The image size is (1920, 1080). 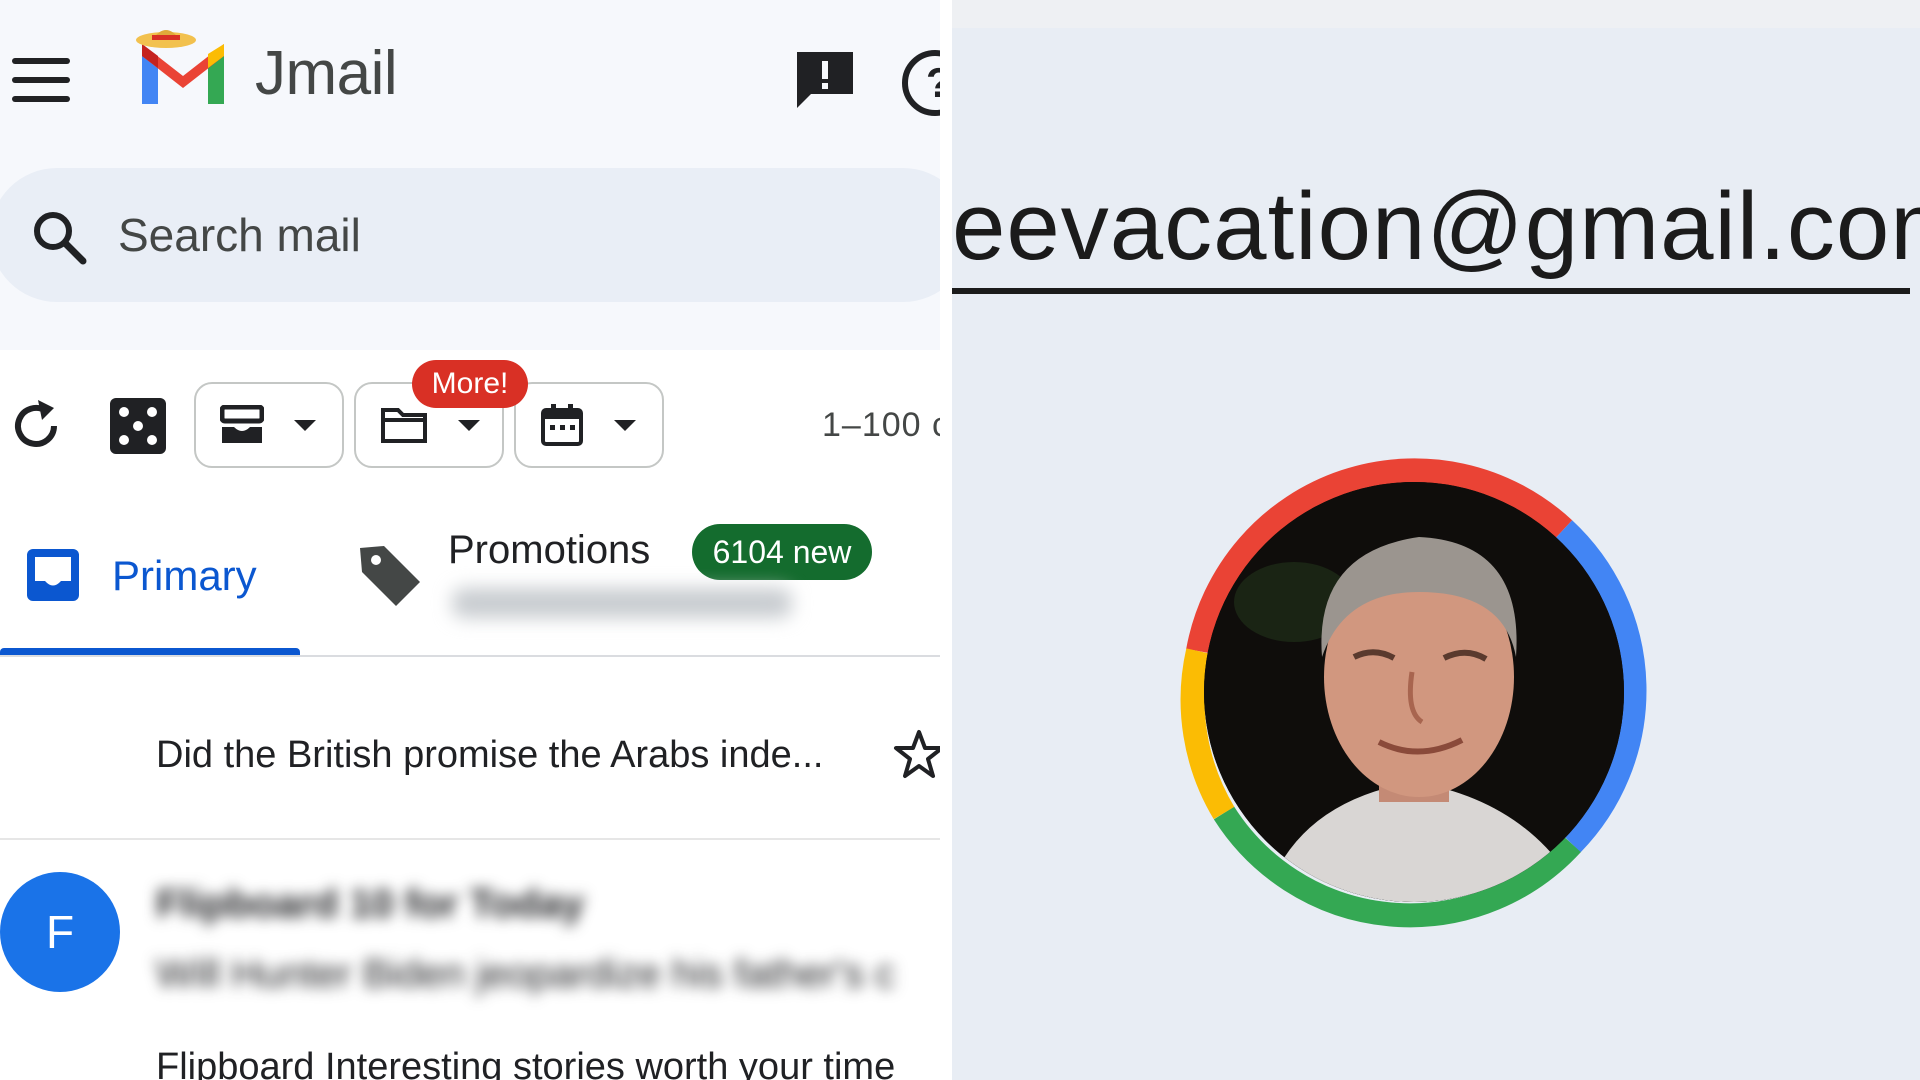 I want to click on main-menu-button, so click(x=41, y=80).